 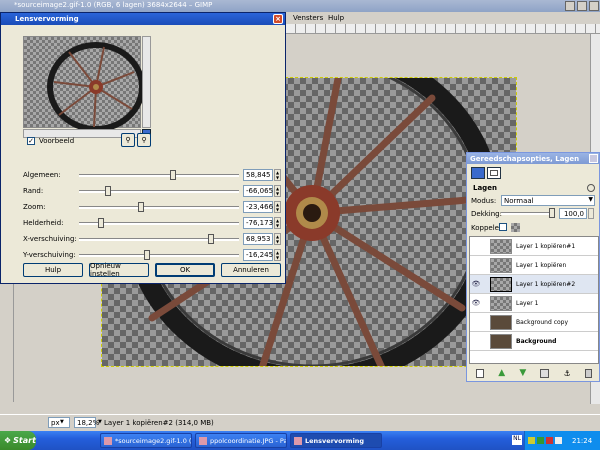 I want to click on slider-label: Algemeen:, so click(x=42, y=175).